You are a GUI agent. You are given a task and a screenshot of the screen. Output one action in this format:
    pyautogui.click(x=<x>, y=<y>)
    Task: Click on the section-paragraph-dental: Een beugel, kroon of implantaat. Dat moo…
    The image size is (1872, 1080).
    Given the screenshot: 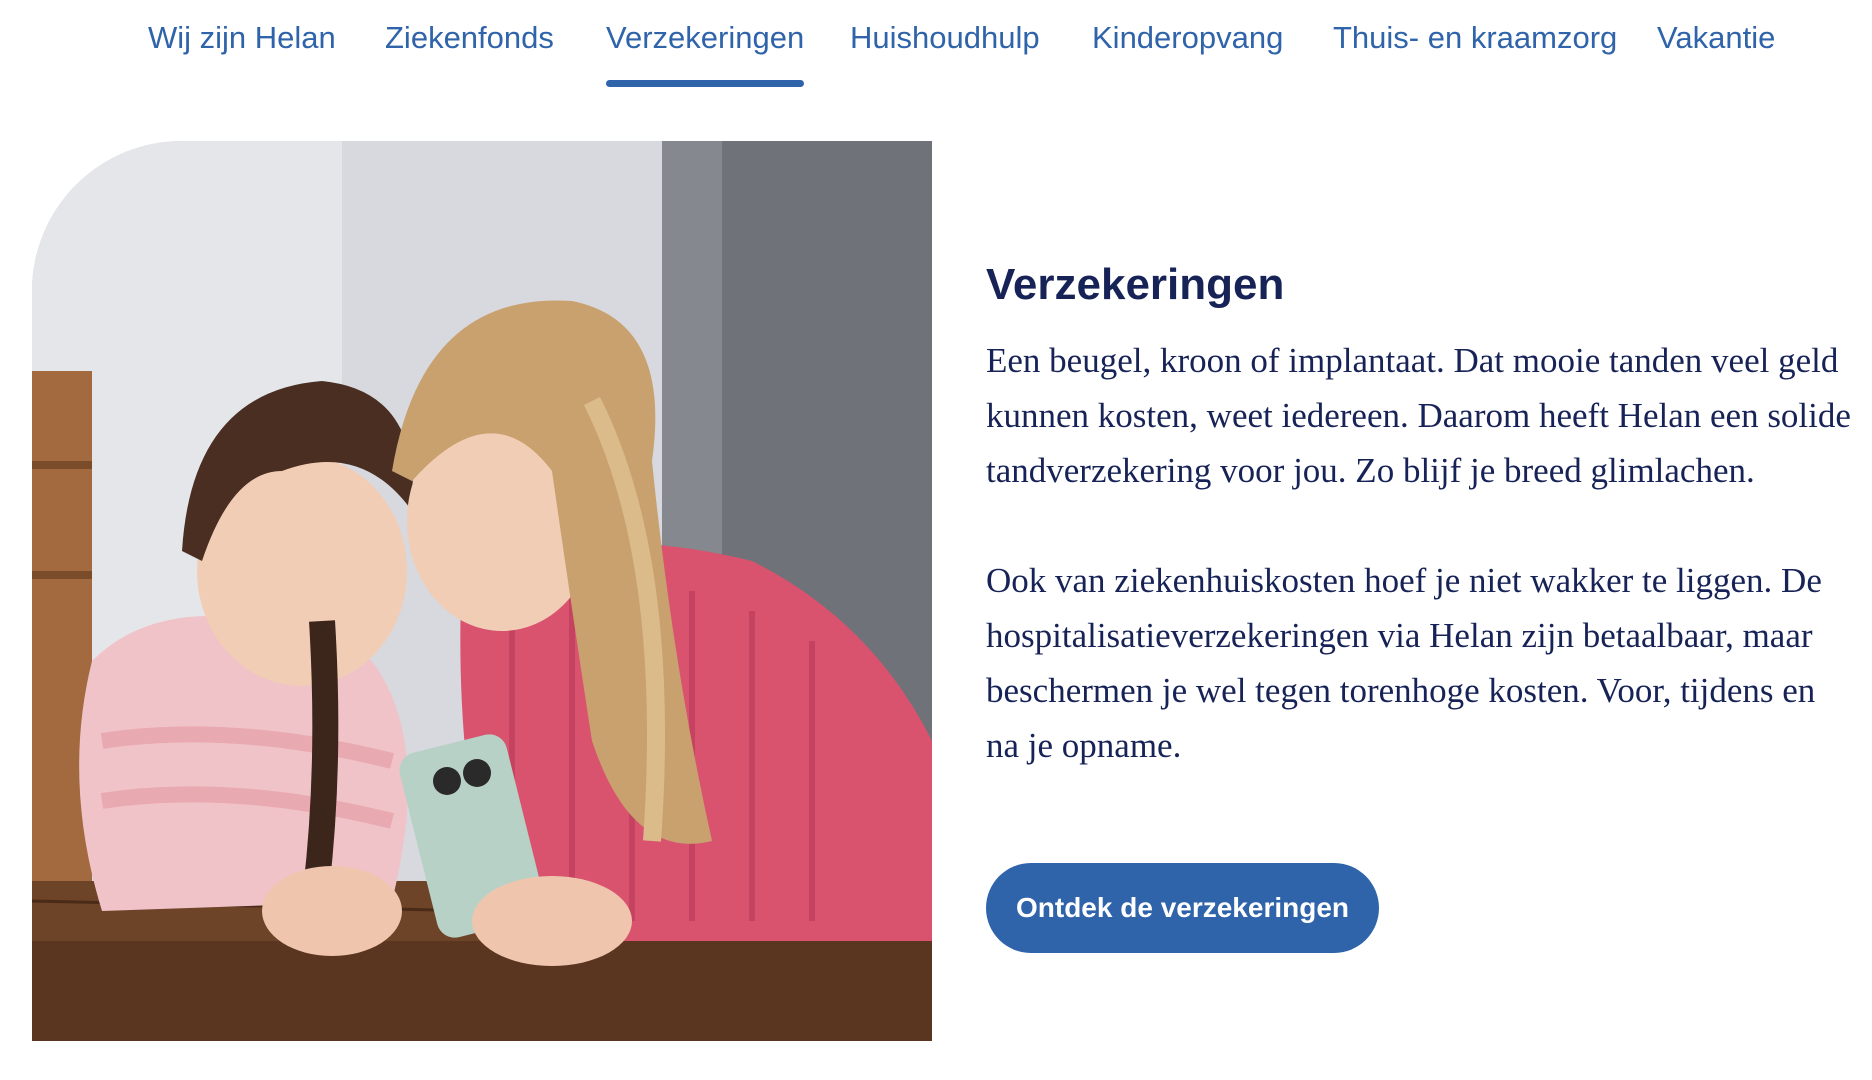 What is the action you would take?
    pyautogui.click(x=1418, y=415)
    